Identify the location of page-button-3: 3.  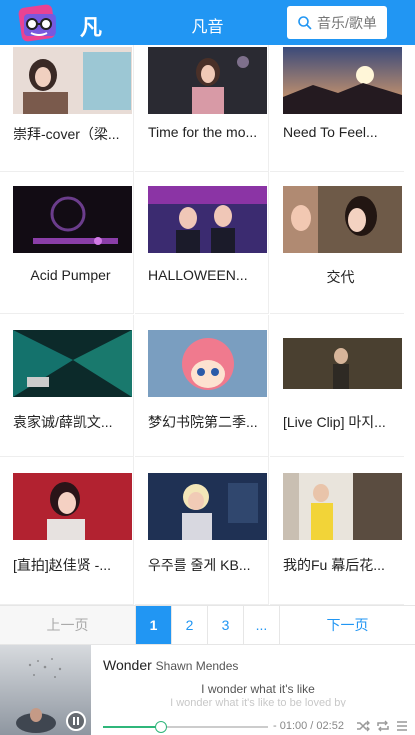
(226, 625).